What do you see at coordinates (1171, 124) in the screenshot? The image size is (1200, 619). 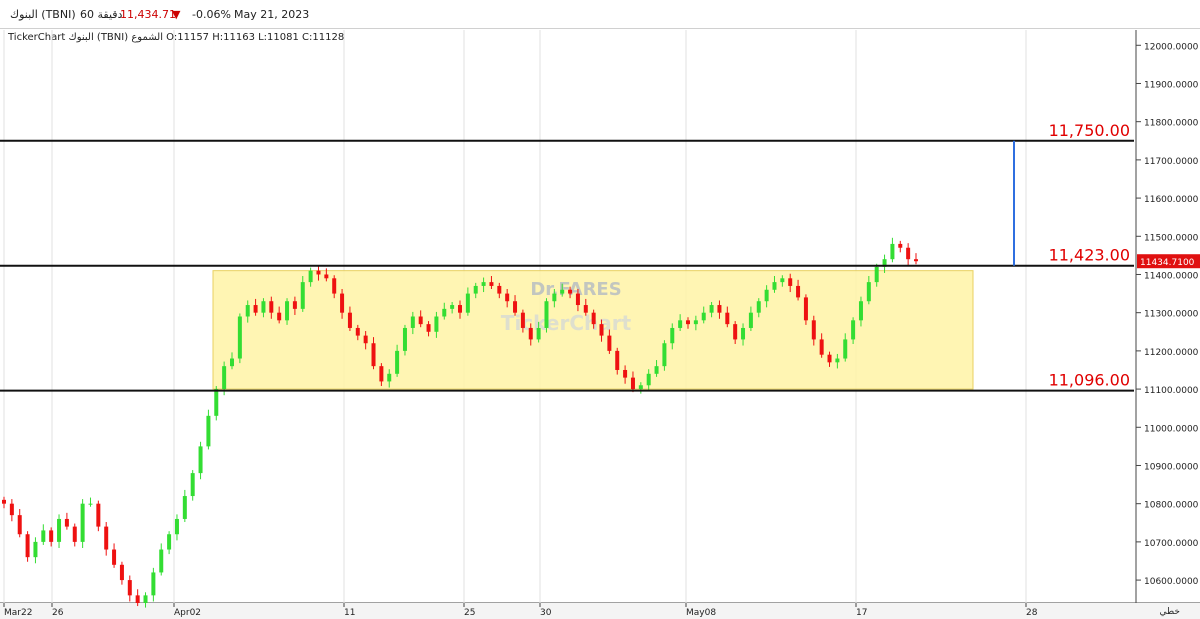 I see `y-tick-label: 11800.0000` at bounding box center [1171, 124].